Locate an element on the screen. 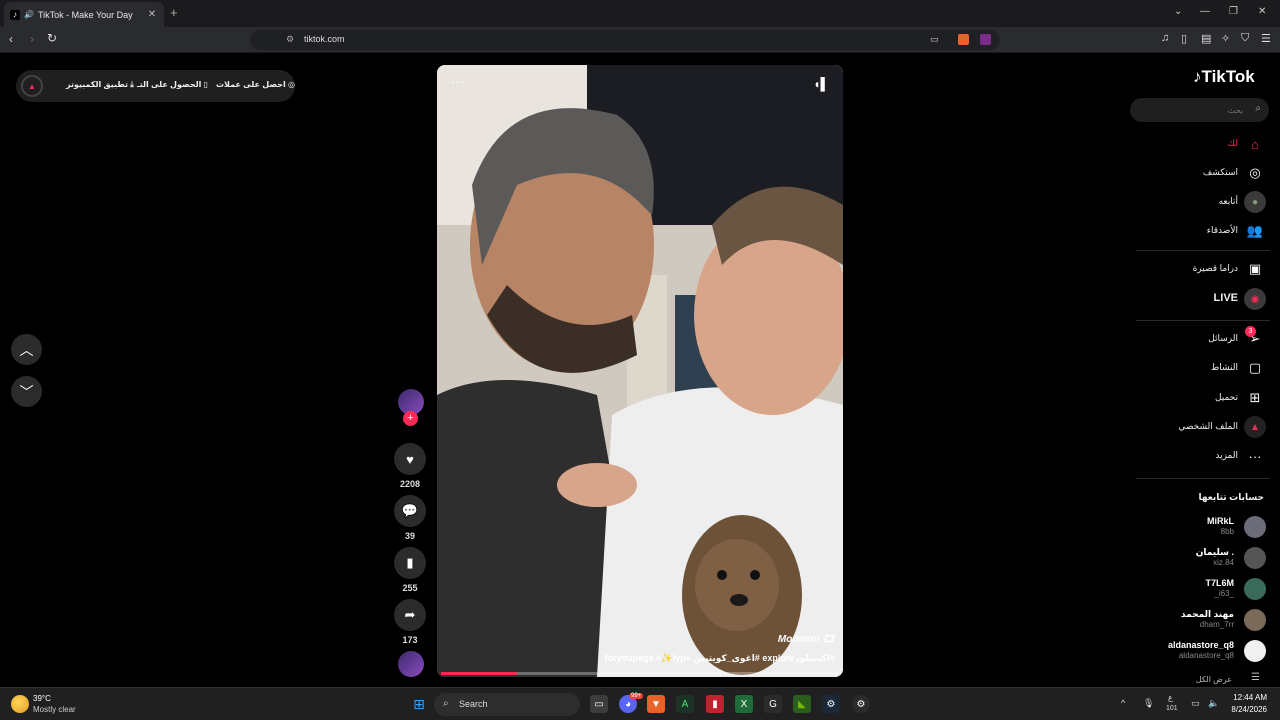 This screenshot has height=720, width=1280. tab-title: TikTok - Make Your Day is located at coordinates (85, 14).